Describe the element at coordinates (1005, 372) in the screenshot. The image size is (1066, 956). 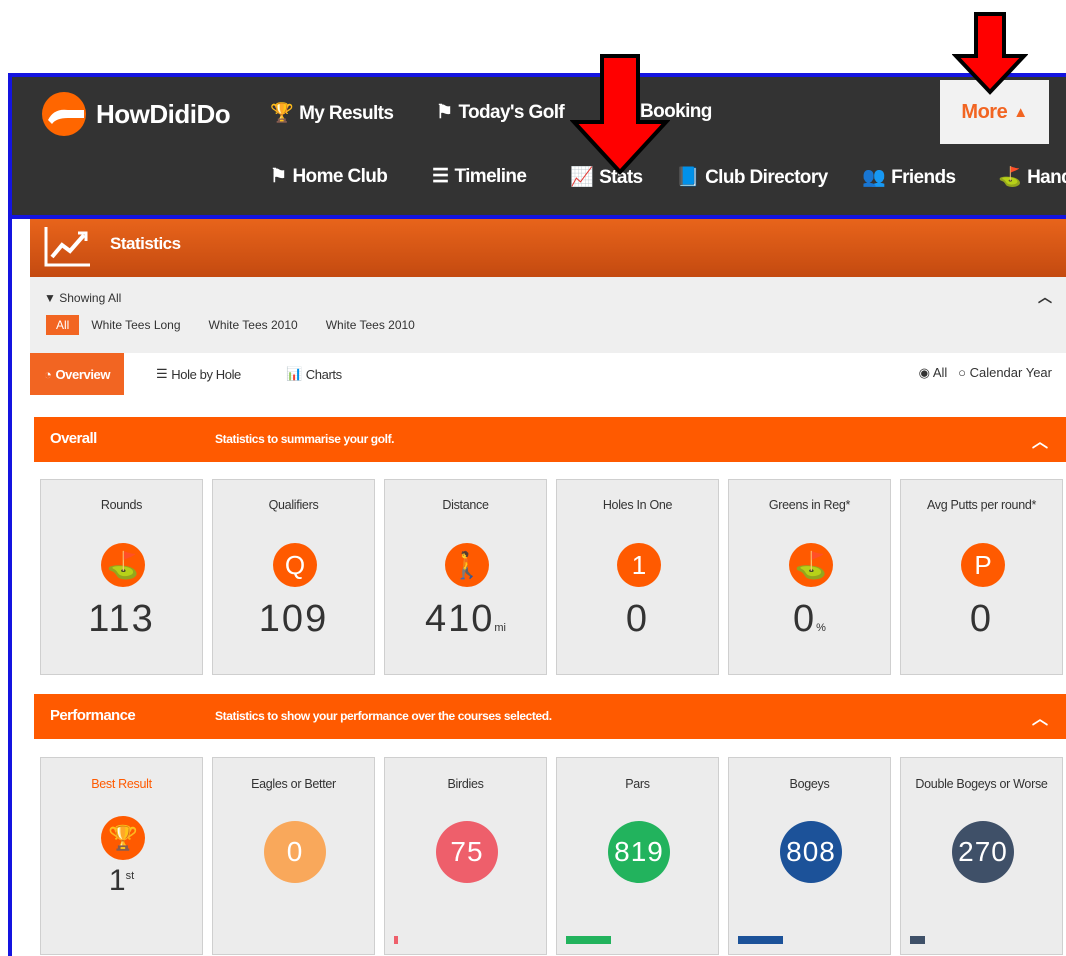
I see `radio-calendar-year: ○ Calendar Year` at that location.